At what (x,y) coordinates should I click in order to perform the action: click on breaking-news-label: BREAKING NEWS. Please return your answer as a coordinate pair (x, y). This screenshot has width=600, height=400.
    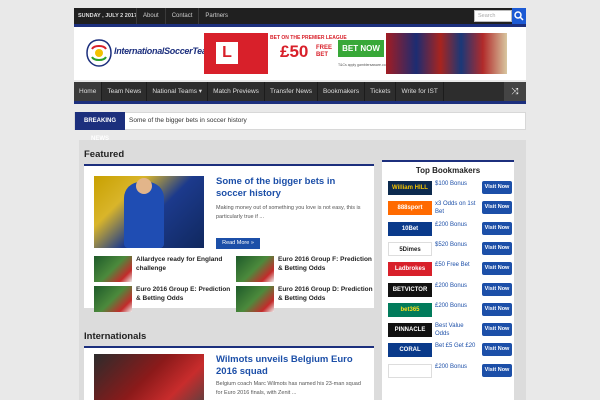
    Looking at the image, I should click on (100, 127).